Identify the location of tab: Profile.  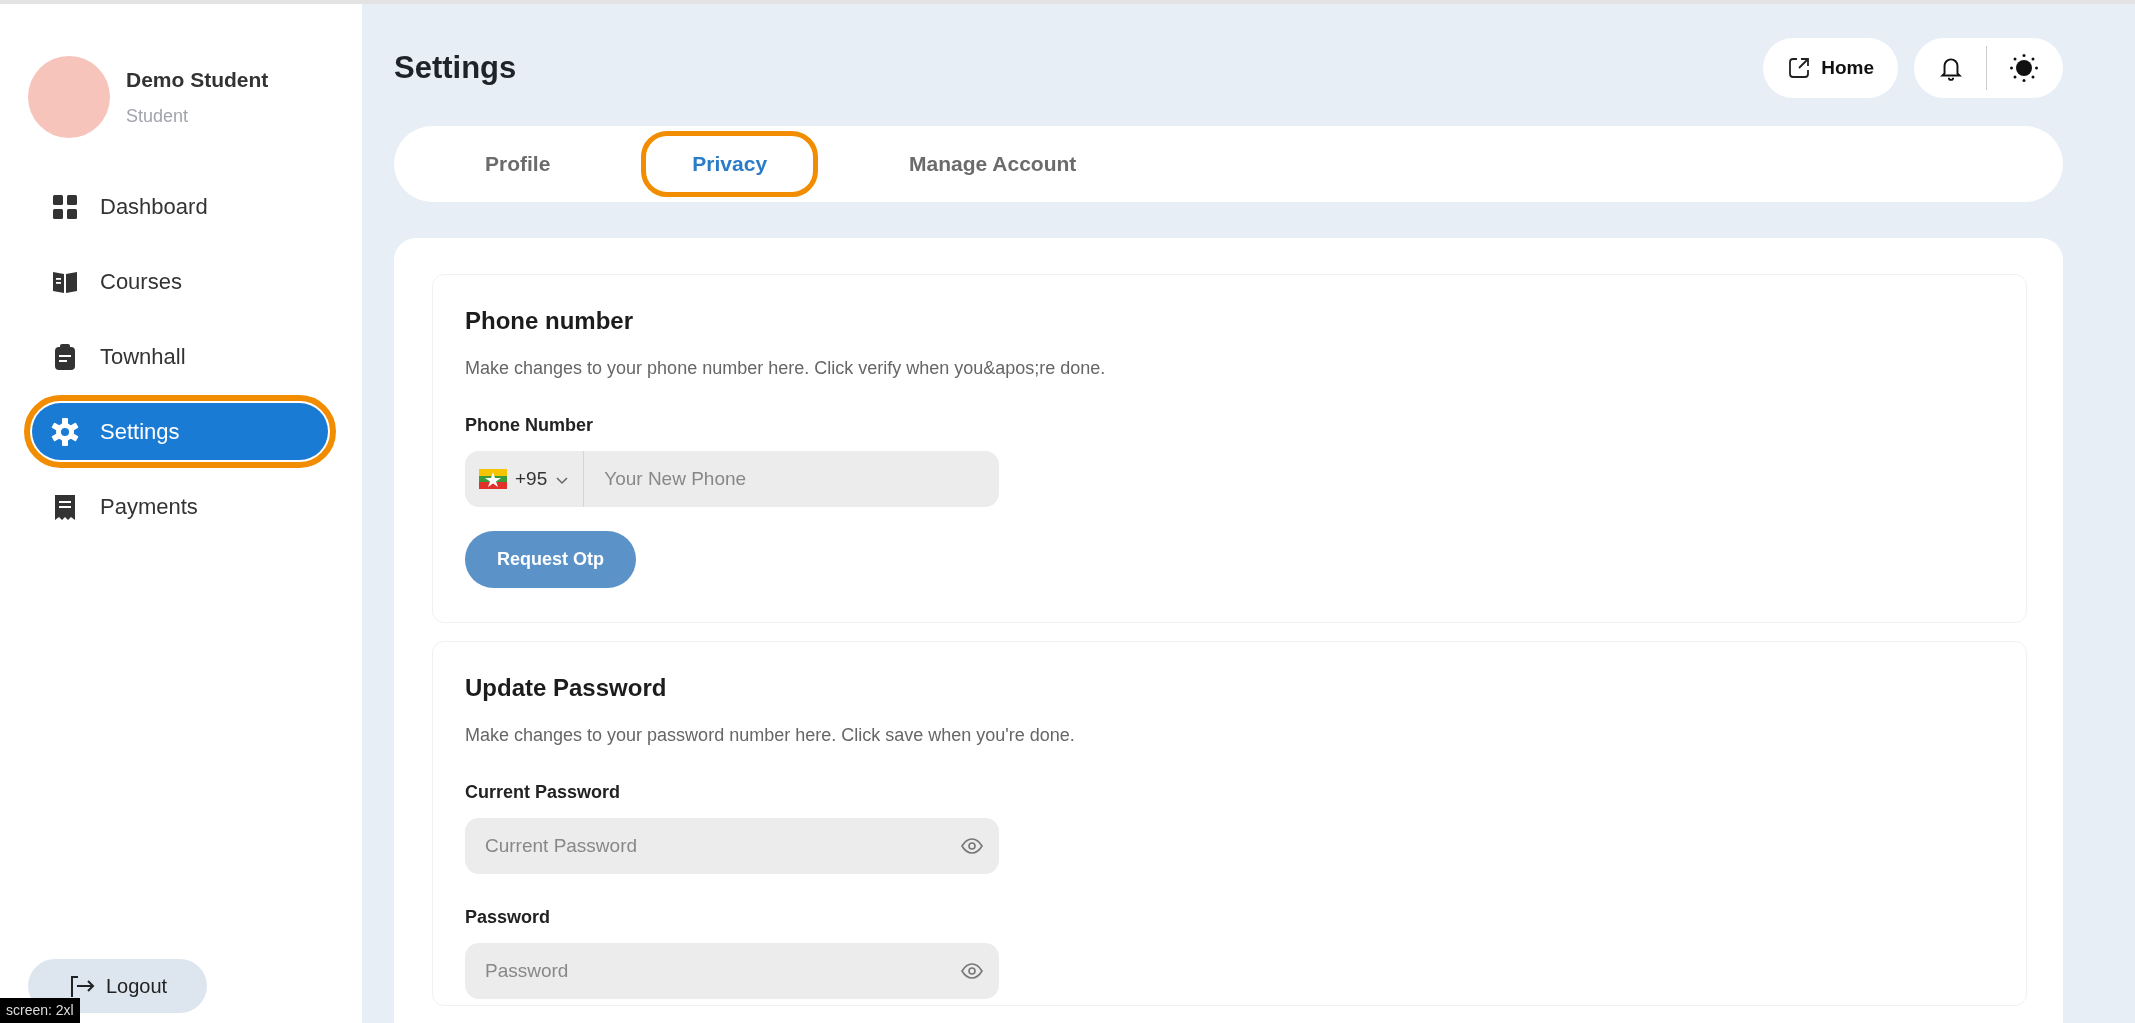
(518, 164).